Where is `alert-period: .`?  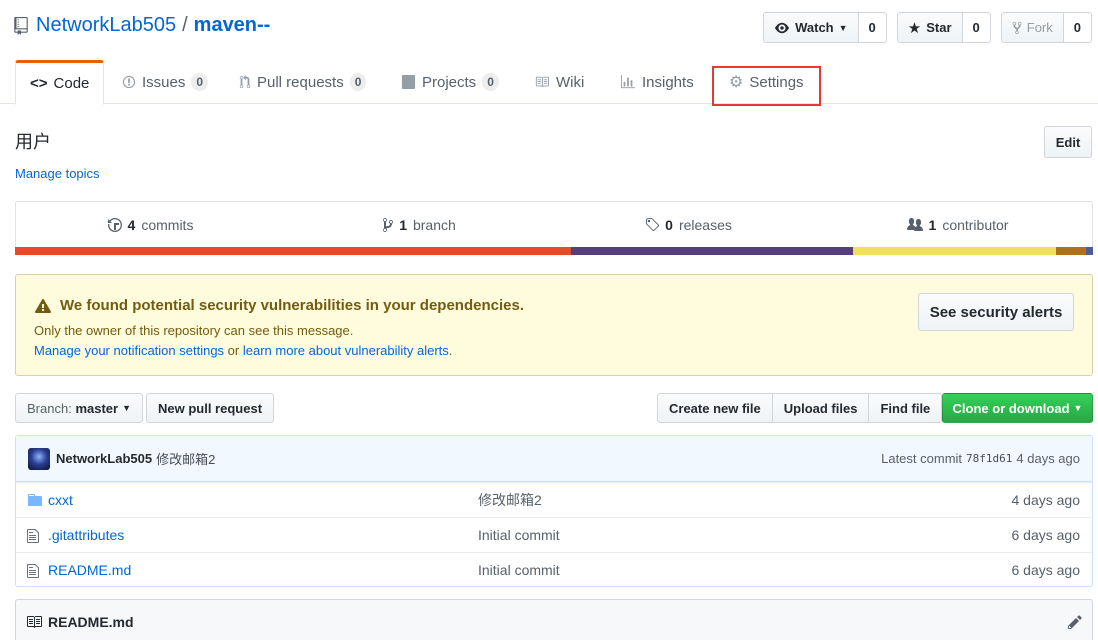 alert-period: . is located at coordinates (450, 350).